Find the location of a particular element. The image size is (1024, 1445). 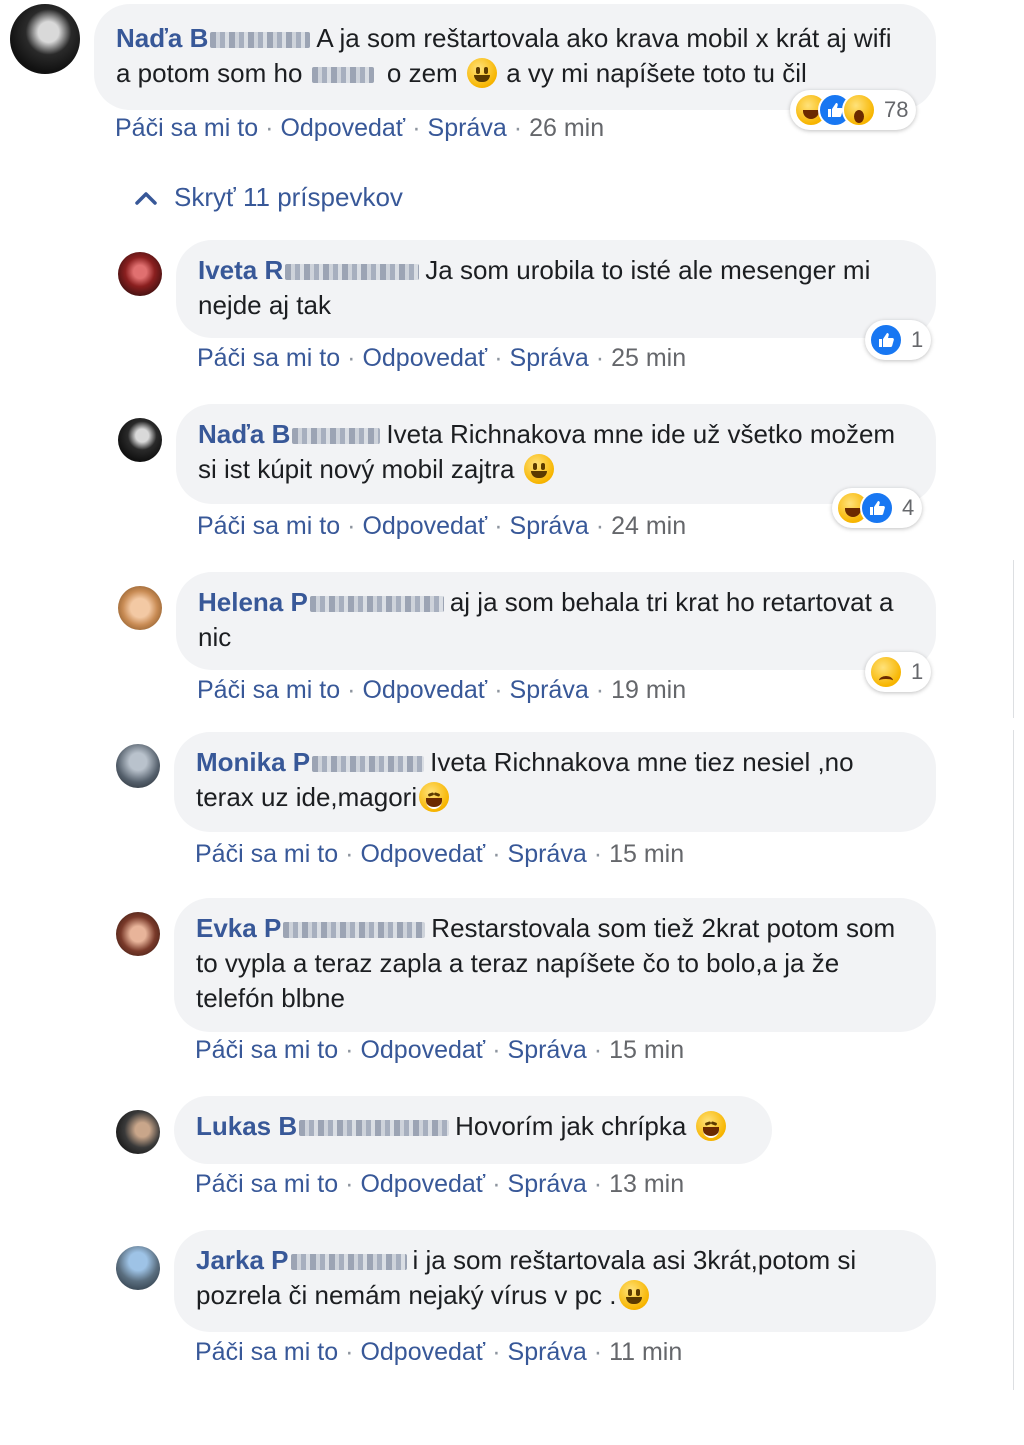

comment-text-b: o zem is located at coordinates (422, 73).